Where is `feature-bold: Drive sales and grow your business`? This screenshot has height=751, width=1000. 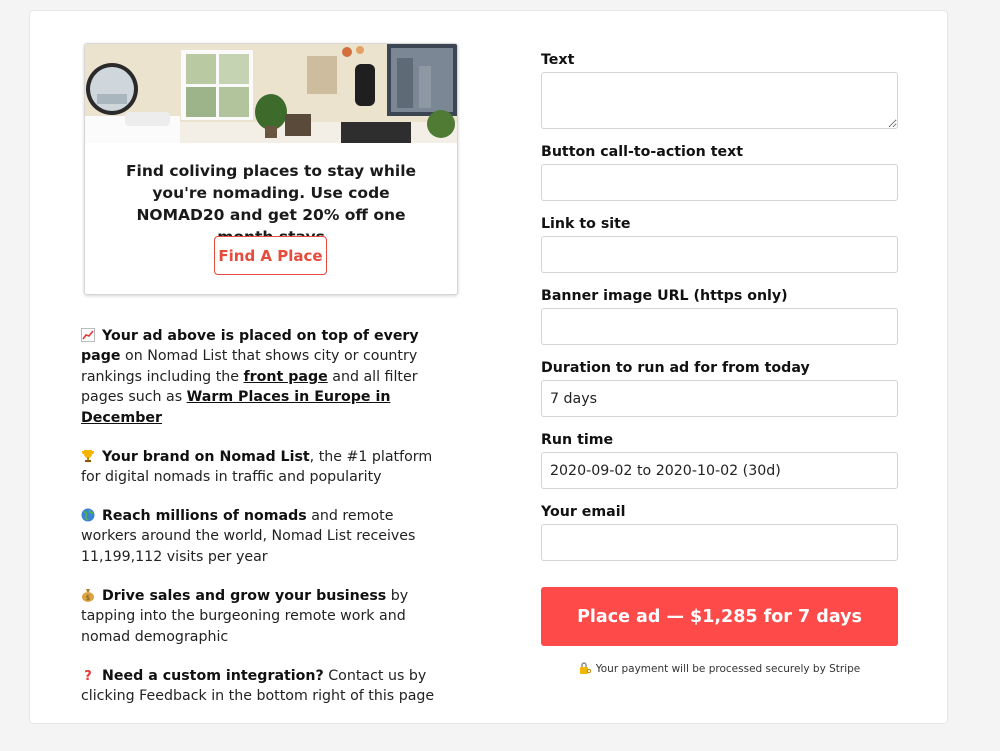
feature-bold: Drive sales and grow your business is located at coordinates (244, 595).